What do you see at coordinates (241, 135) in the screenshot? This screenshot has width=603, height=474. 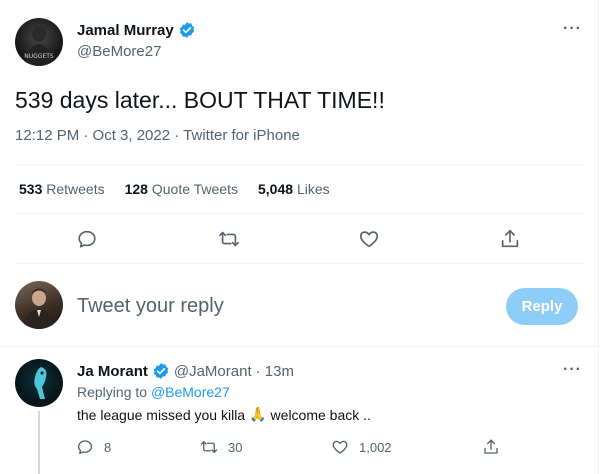 I see `tweet-source: Twitter for iPhone` at bounding box center [241, 135].